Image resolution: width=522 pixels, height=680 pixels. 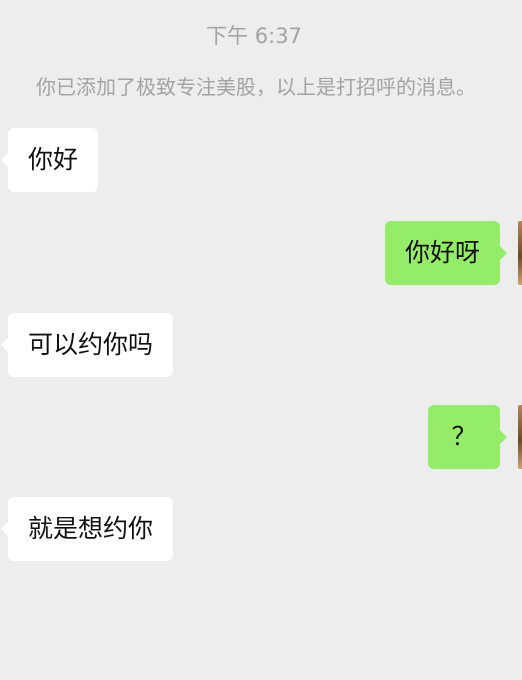 I want to click on outgoing-message-bubble: ？, so click(x=467, y=437).